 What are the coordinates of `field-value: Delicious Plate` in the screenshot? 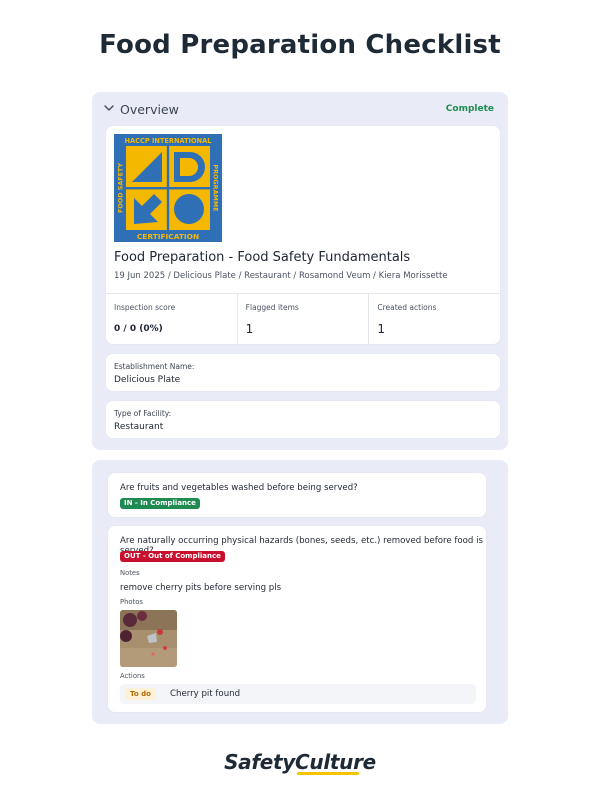 It's located at (147, 380).